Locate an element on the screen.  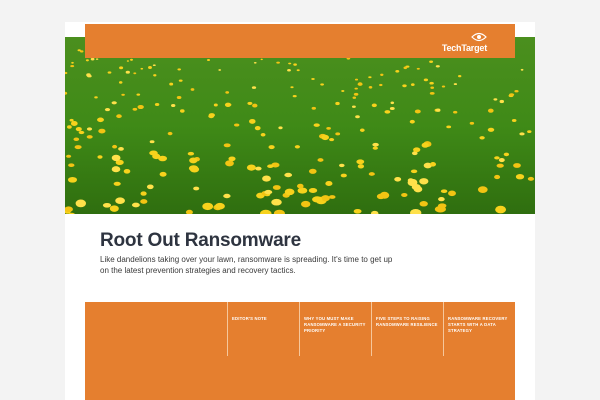
top-banner: TechTarget is located at coordinates (300, 41).